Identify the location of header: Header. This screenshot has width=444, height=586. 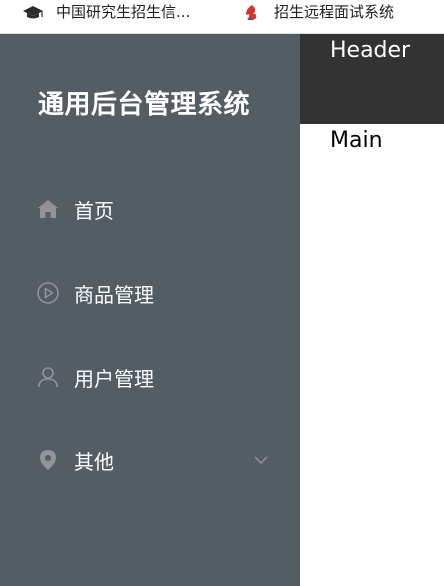
(372, 79).